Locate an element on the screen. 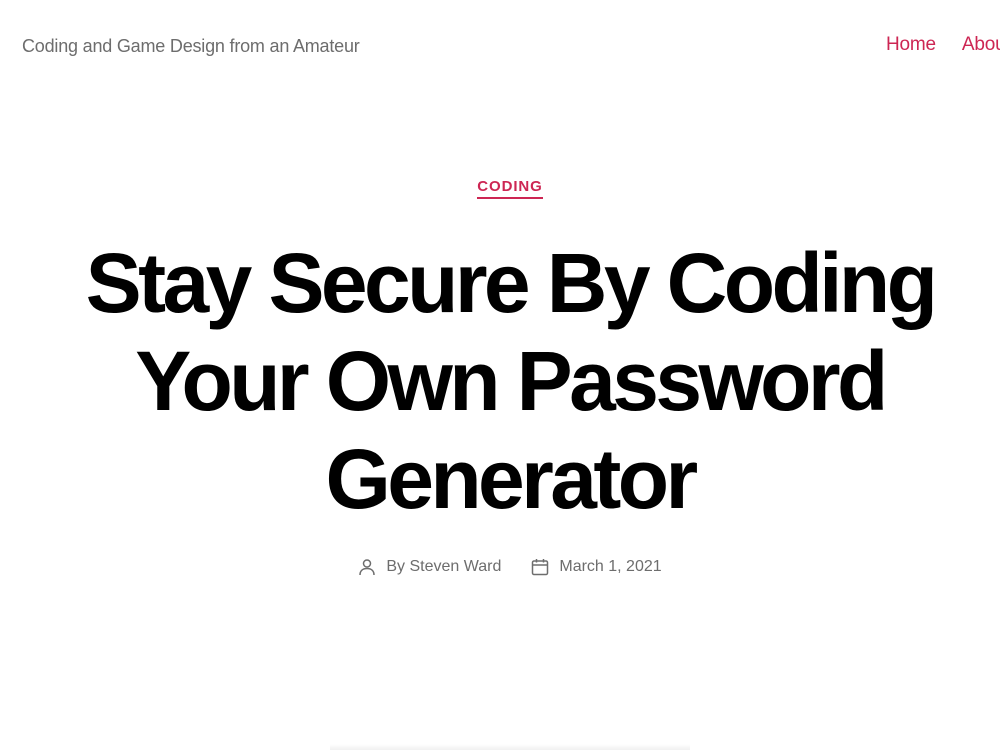 This screenshot has height=750, width=1000. post-meta: By Steven Ward March 1, 2021 is located at coordinates (500, 567).